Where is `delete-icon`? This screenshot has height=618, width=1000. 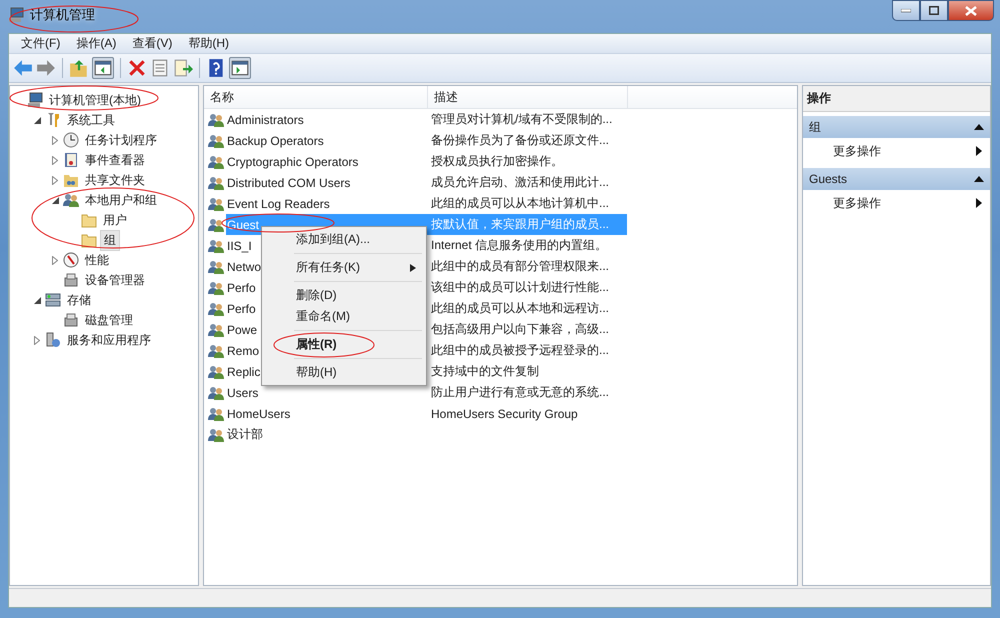
delete-icon is located at coordinates (137, 68).